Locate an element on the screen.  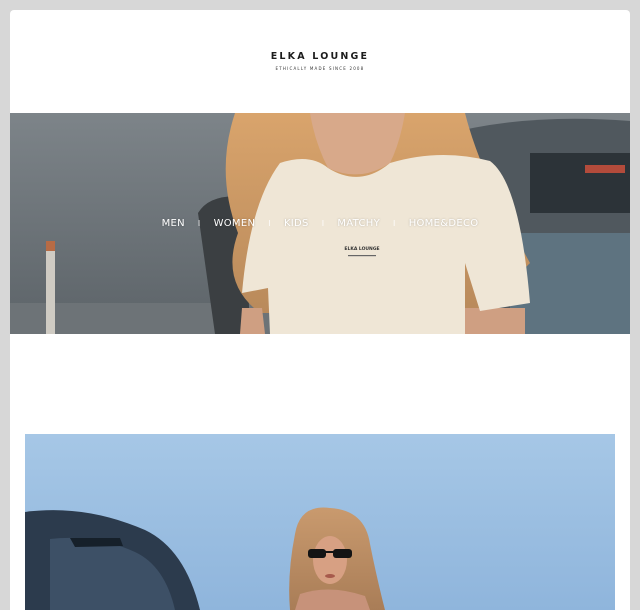
nav-item-matchy: MATCHY is located at coordinates (358, 223).